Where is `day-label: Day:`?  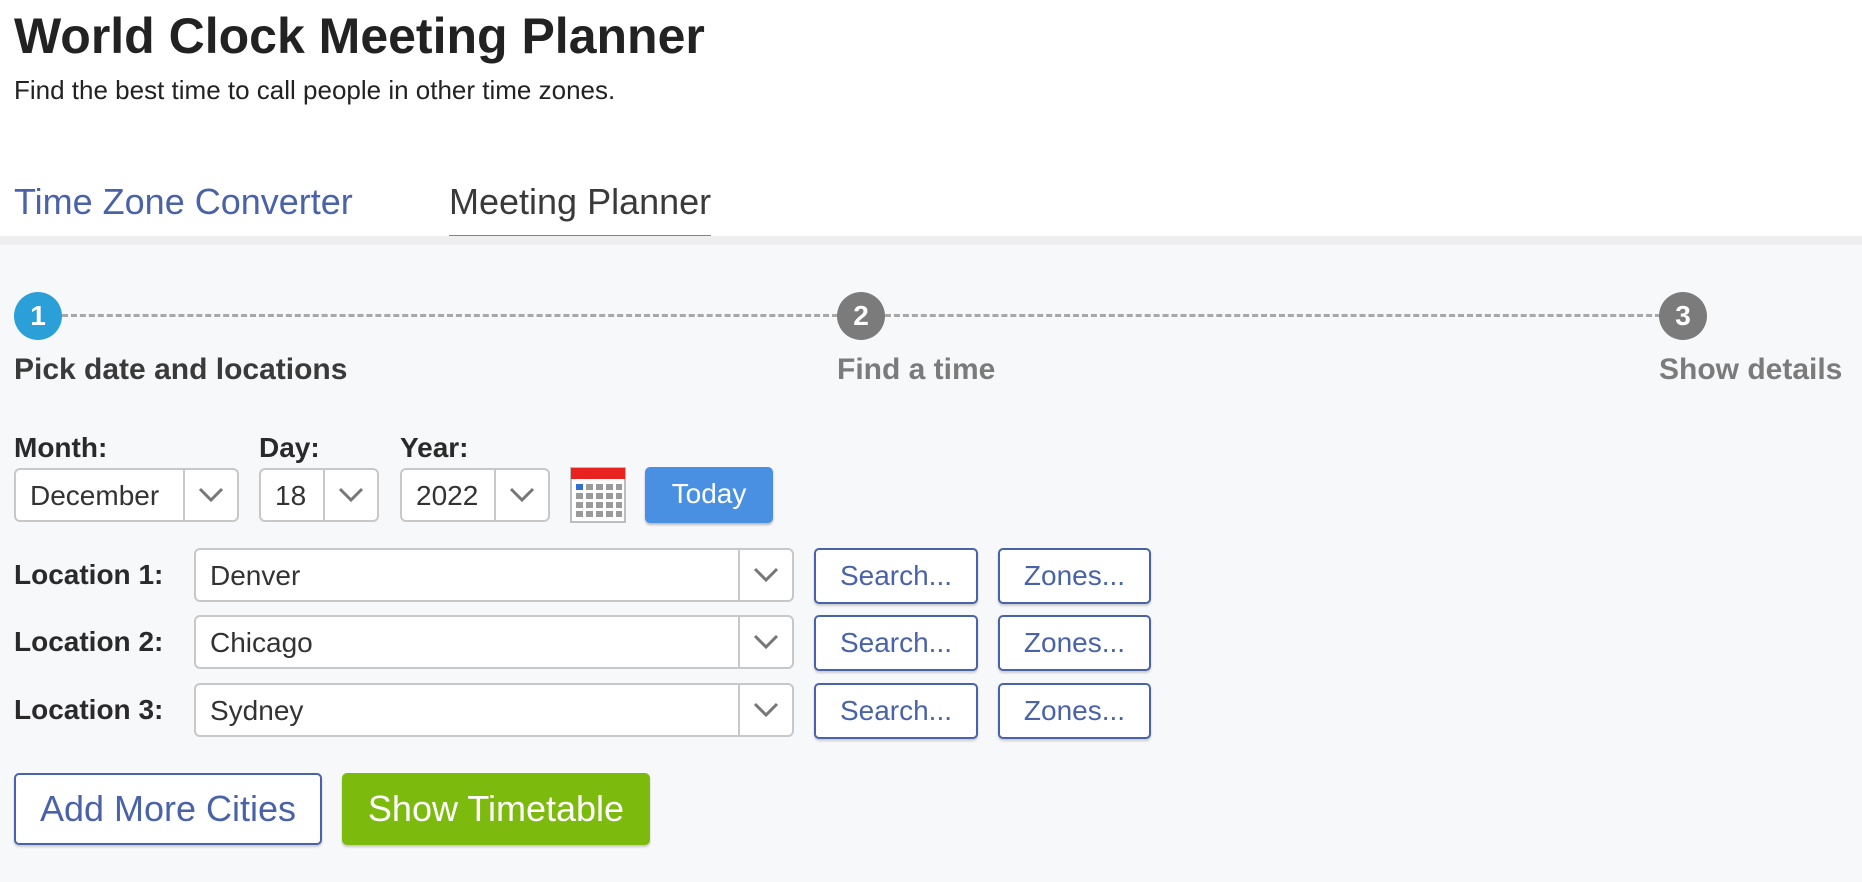
day-label: Day: is located at coordinates (289, 447).